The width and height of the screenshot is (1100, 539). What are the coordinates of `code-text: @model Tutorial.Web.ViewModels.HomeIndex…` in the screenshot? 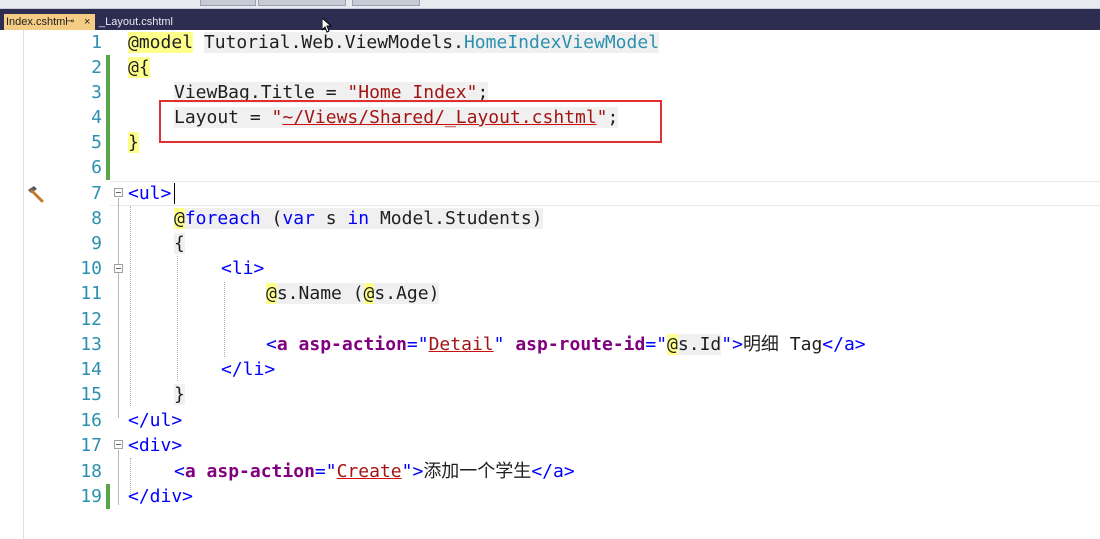 It's located at (394, 42).